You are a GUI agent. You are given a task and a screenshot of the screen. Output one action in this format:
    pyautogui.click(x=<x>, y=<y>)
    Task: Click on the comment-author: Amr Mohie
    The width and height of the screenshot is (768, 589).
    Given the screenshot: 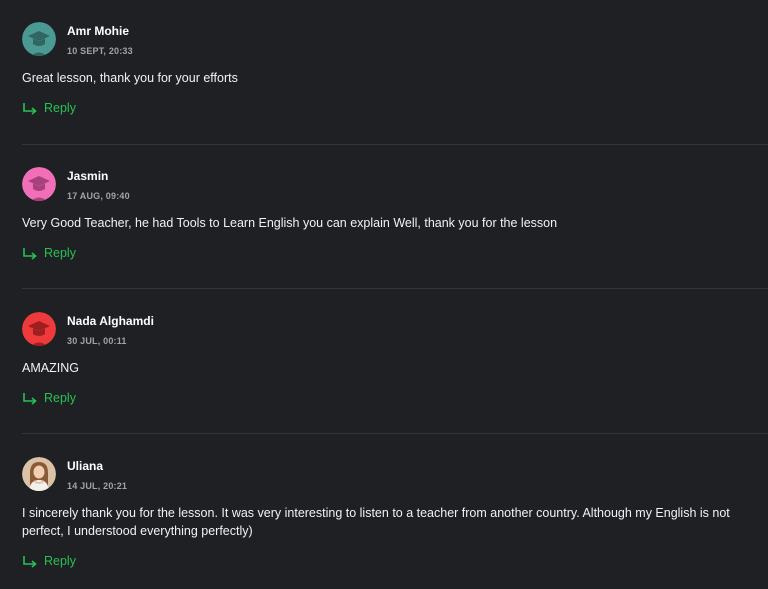 What is the action you would take?
    pyautogui.click(x=98, y=31)
    